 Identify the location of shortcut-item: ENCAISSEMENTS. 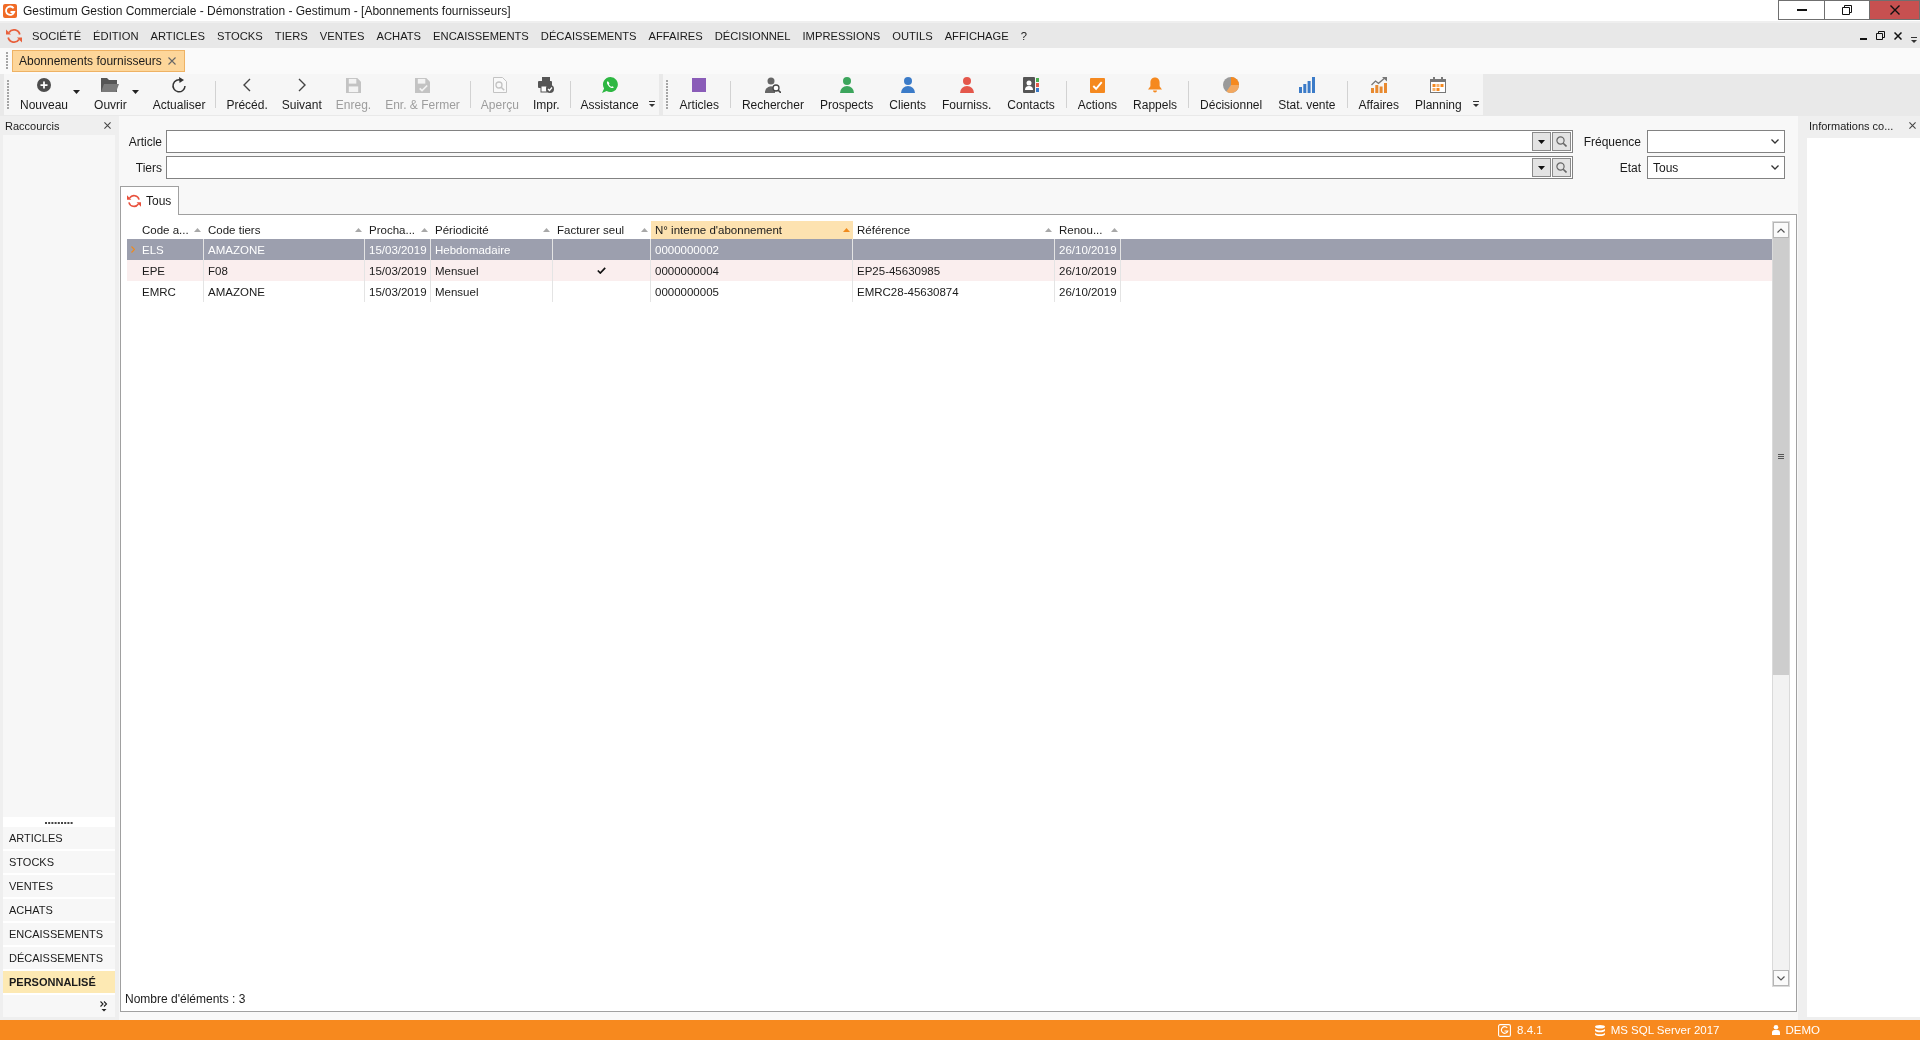
(59, 933).